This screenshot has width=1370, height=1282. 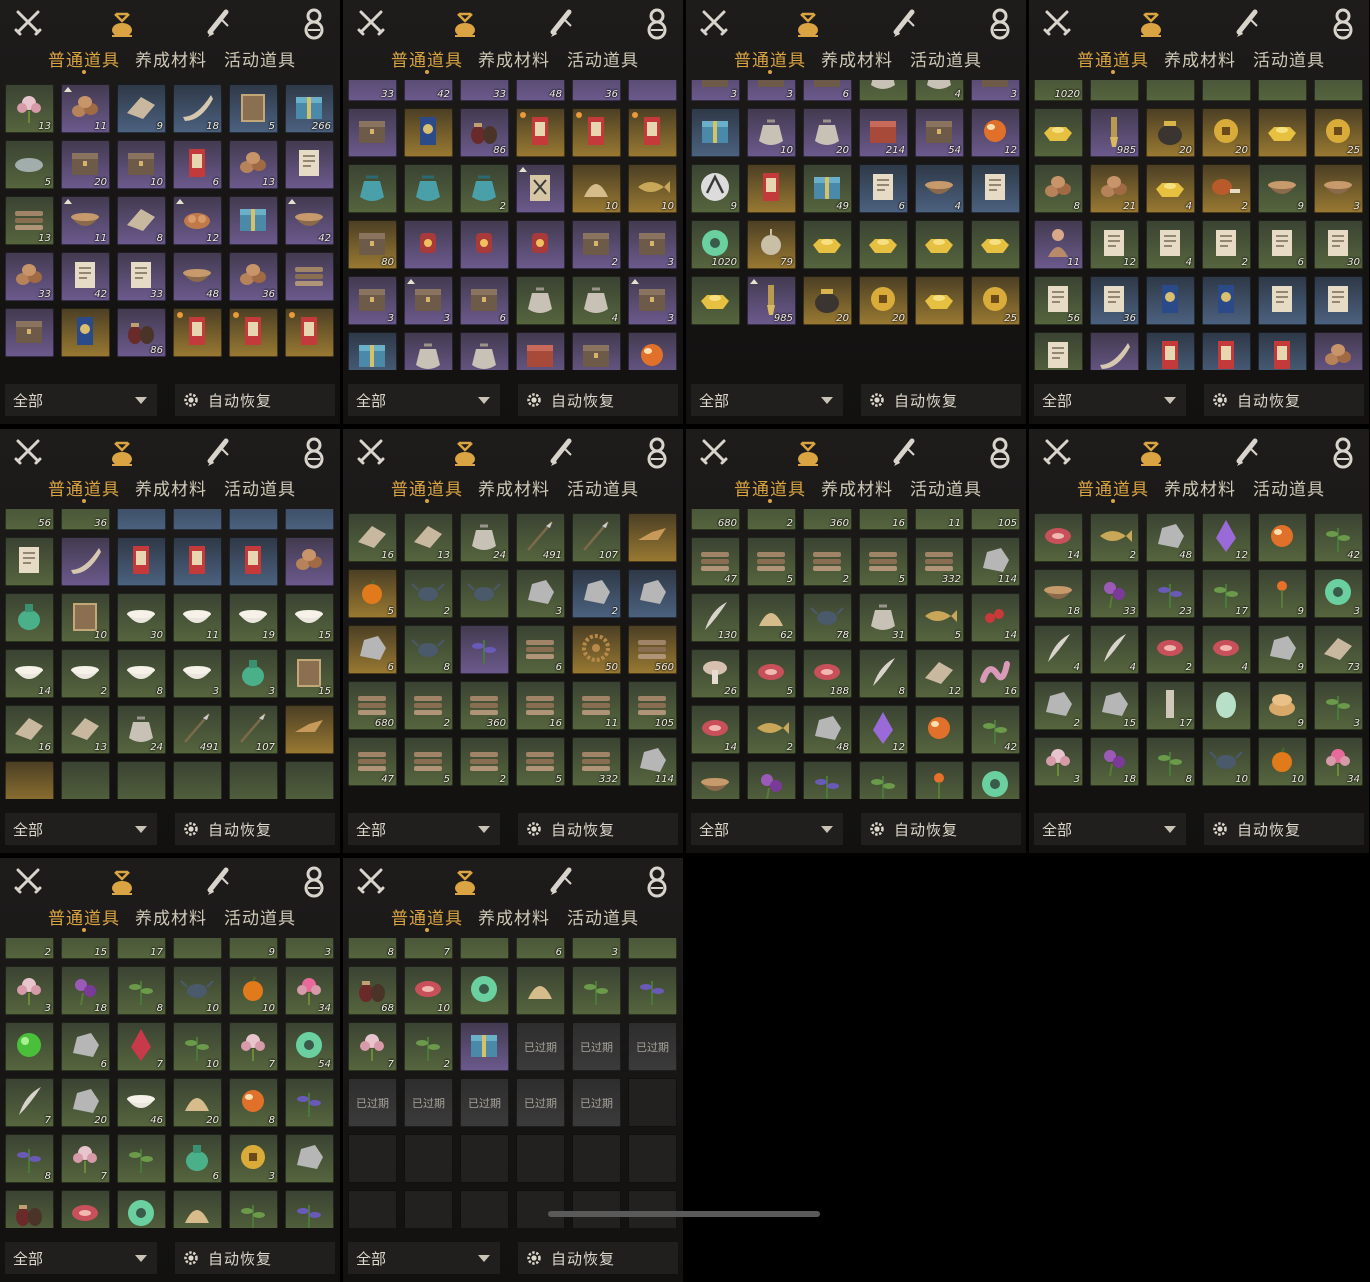 What do you see at coordinates (1338, 244) in the screenshot?
I see `item-slot: 30` at bounding box center [1338, 244].